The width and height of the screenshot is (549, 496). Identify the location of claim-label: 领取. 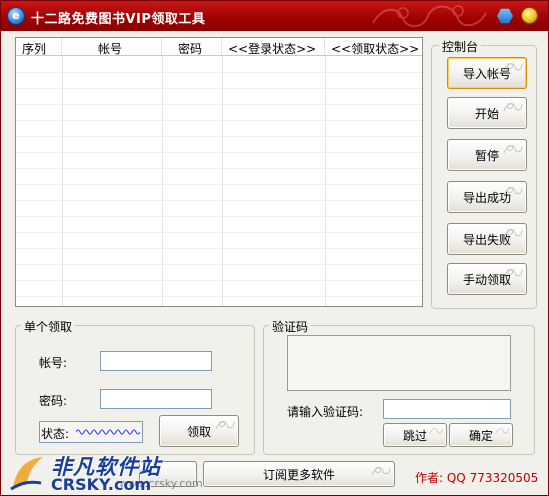
(198, 431).